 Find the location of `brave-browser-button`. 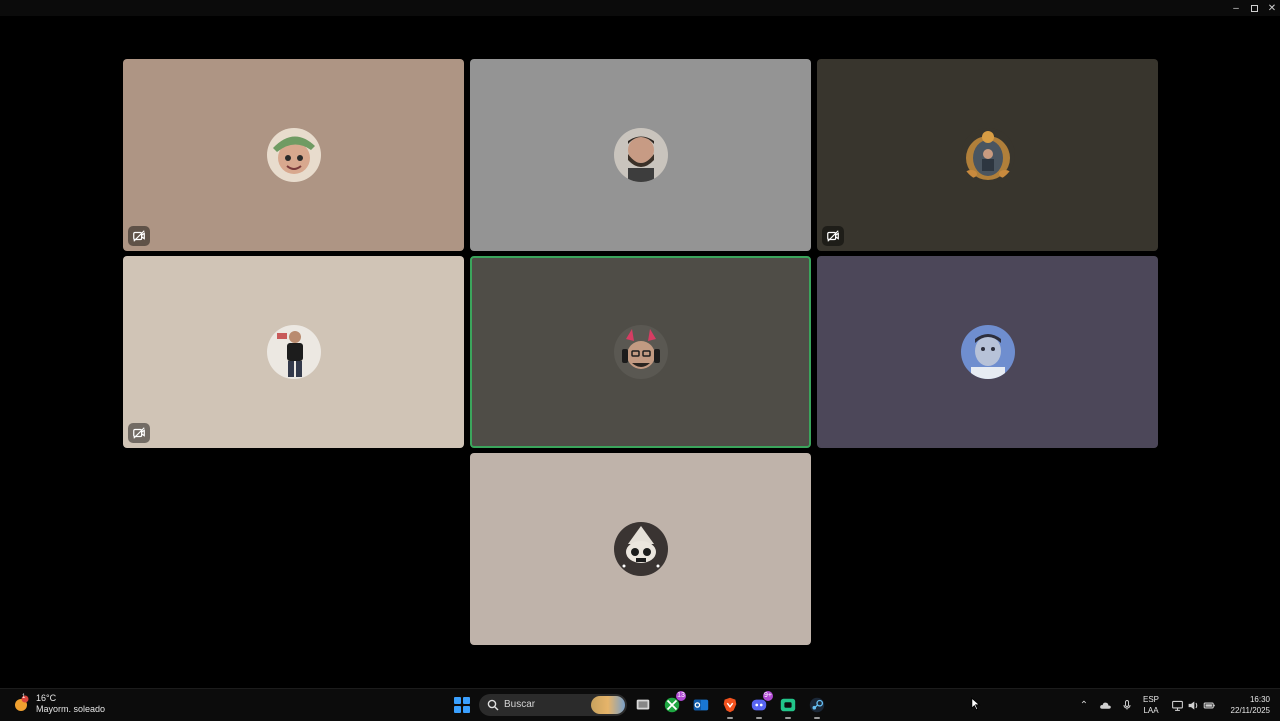

brave-browser-button is located at coordinates (730, 707).